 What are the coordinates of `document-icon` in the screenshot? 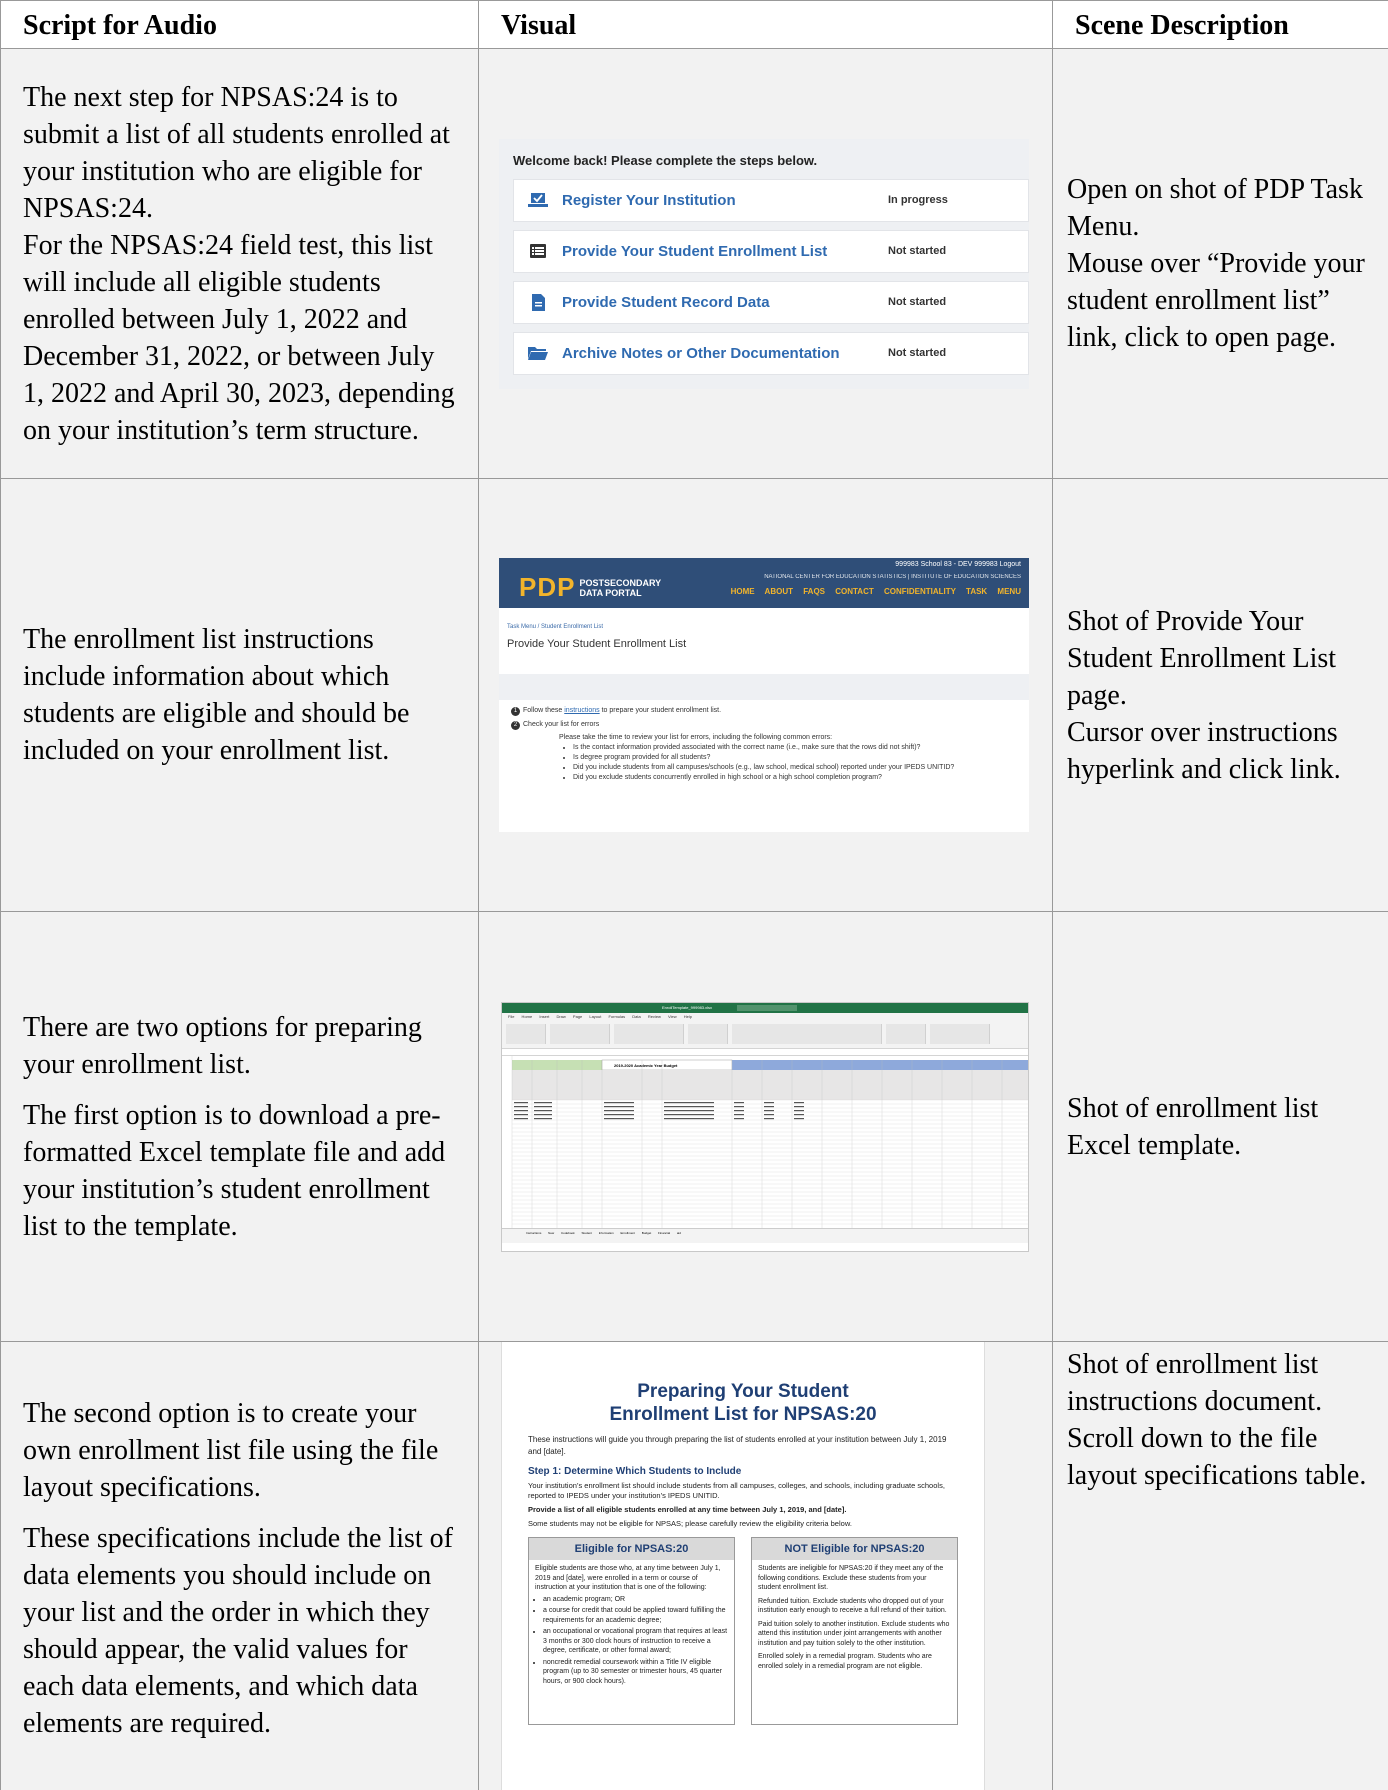 It's located at (538, 302).